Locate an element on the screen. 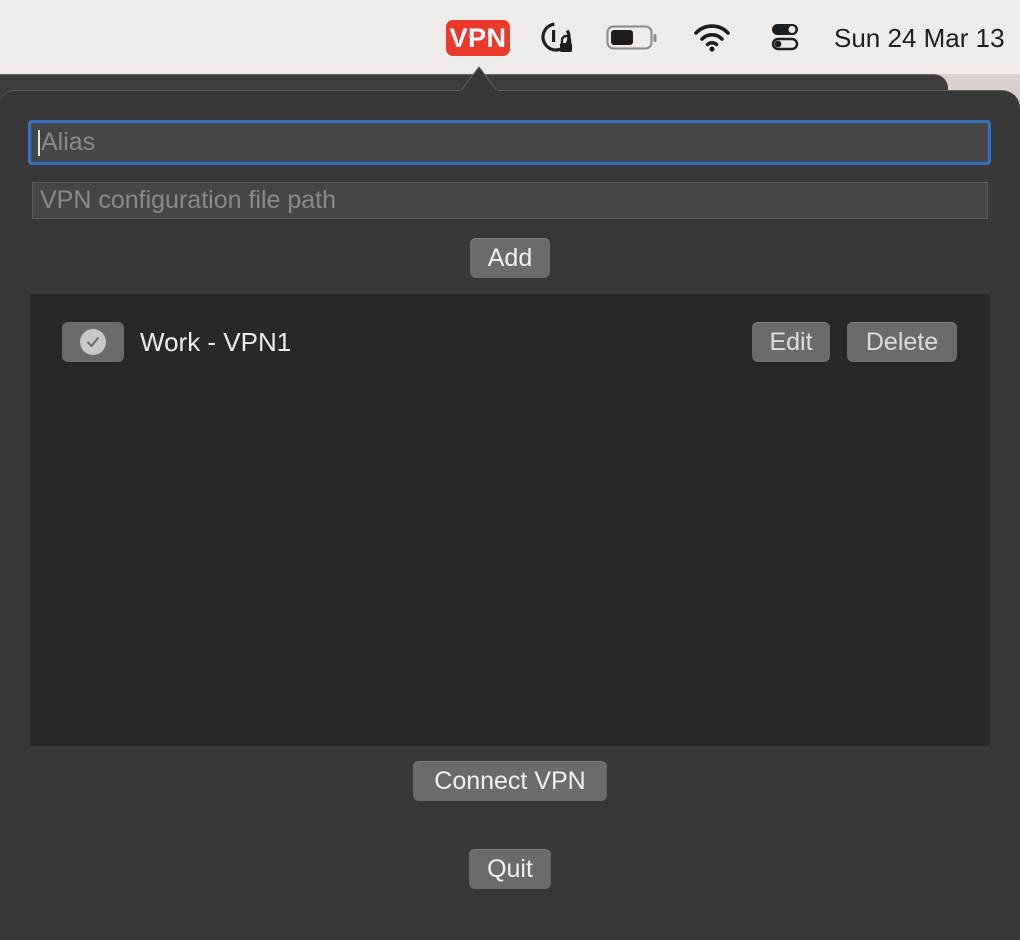 Image resolution: width=1020 pixels, height=940 pixels. add-button: Add is located at coordinates (510, 258).